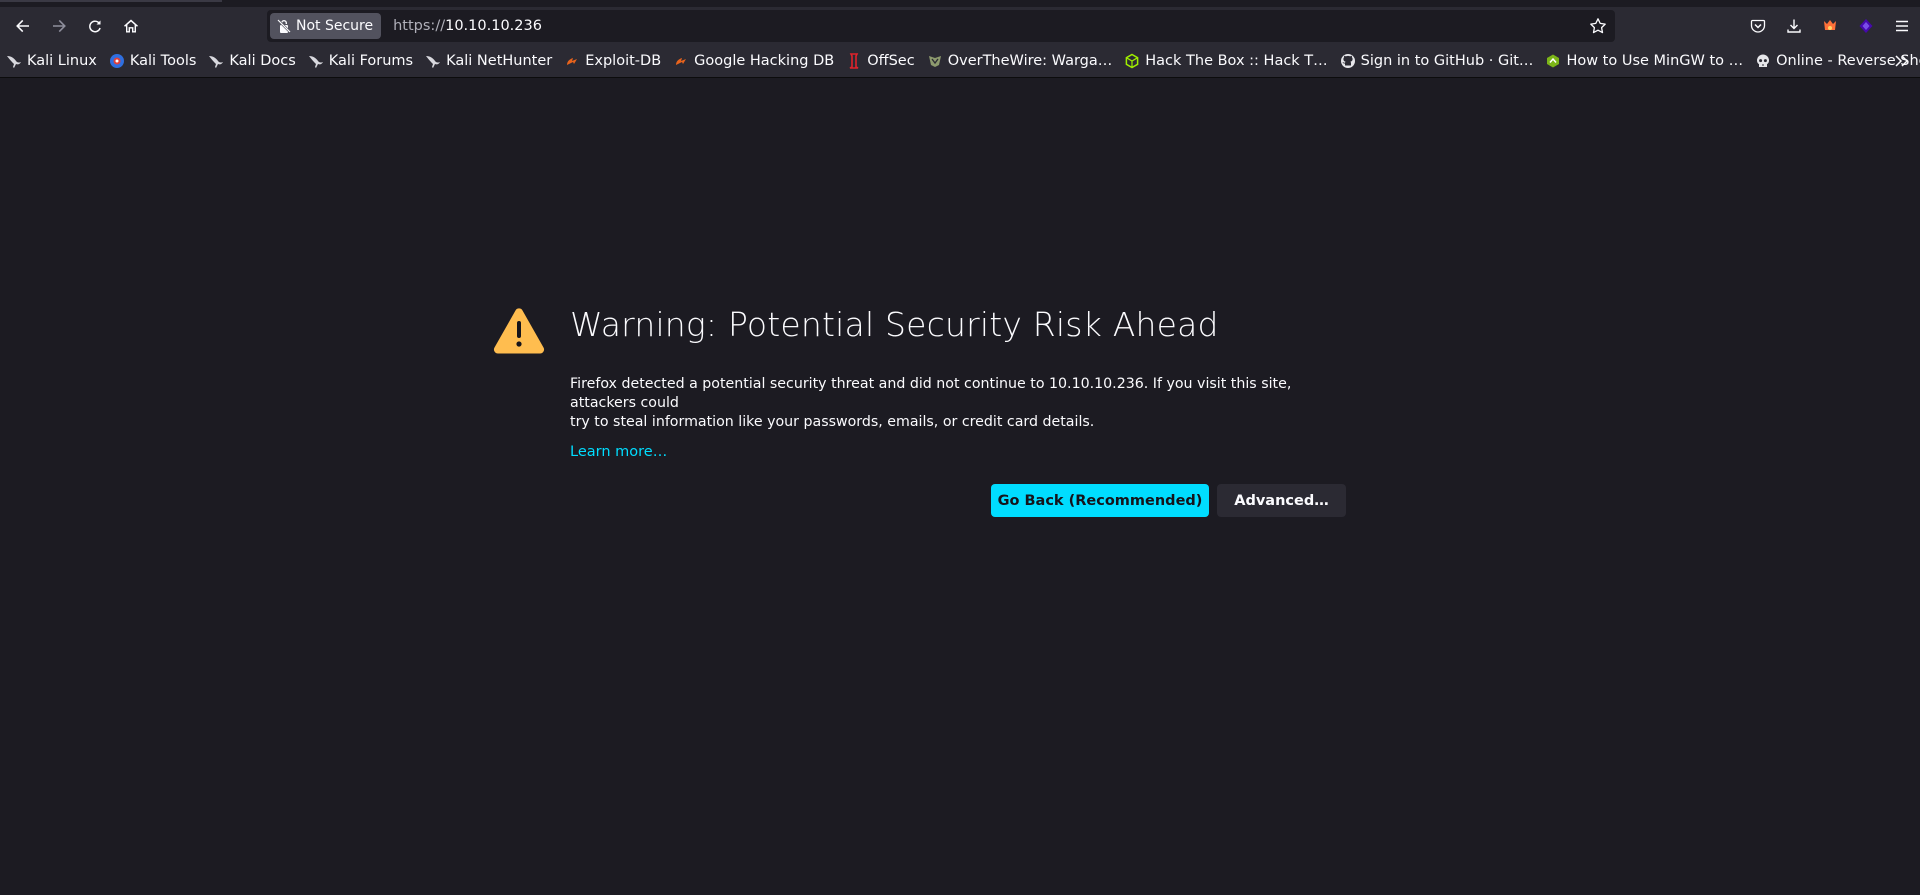 This screenshot has width=1920, height=895. What do you see at coordinates (623, 61) in the screenshot?
I see `bookmark-label: Exploit-DB` at bounding box center [623, 61].